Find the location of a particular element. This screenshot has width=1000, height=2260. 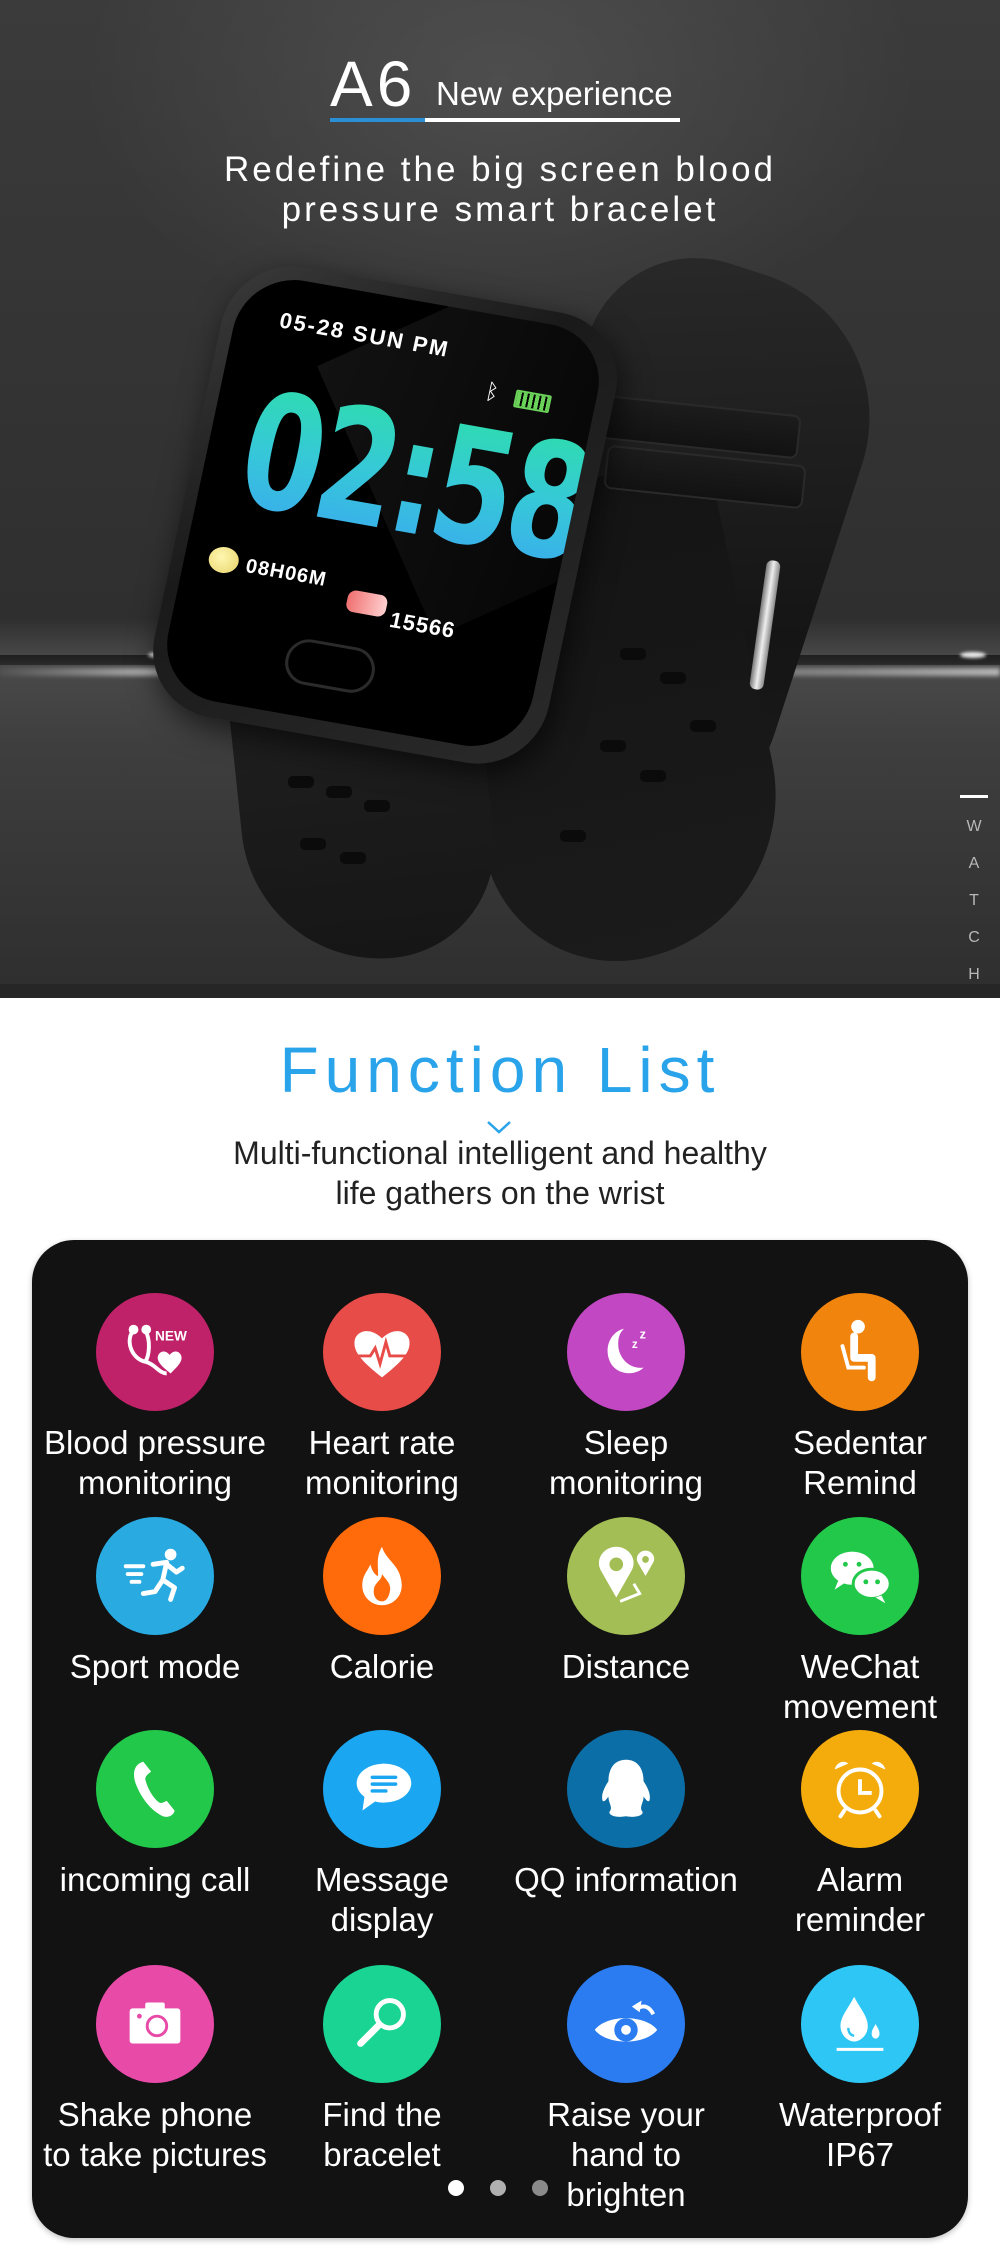

chevron-down-icon is located at coordinates (499, 1127).